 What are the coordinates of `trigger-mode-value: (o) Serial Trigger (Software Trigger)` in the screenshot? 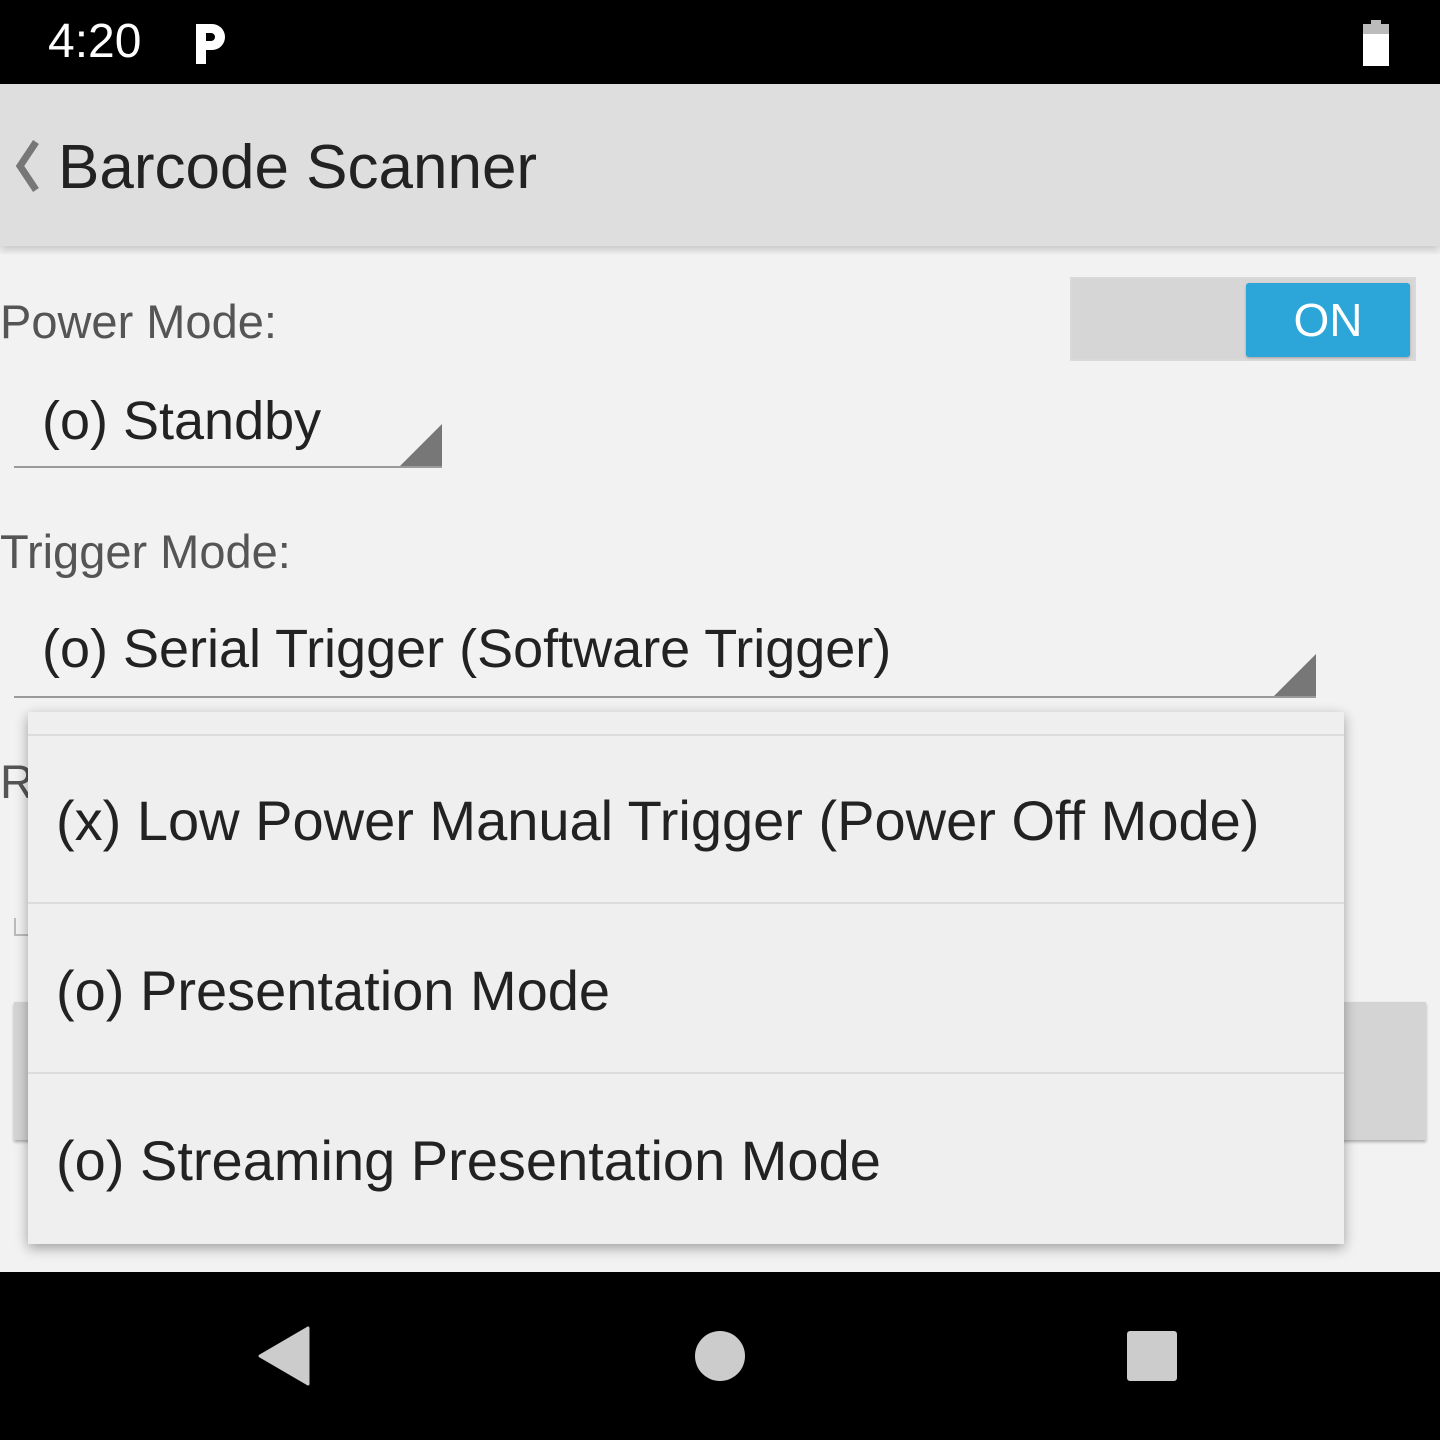 It's located at (467, 649).